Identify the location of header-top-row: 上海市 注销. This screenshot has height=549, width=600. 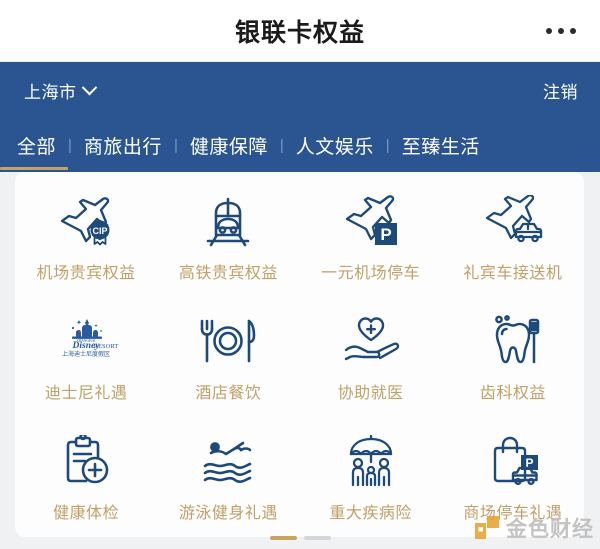
(300, 90).